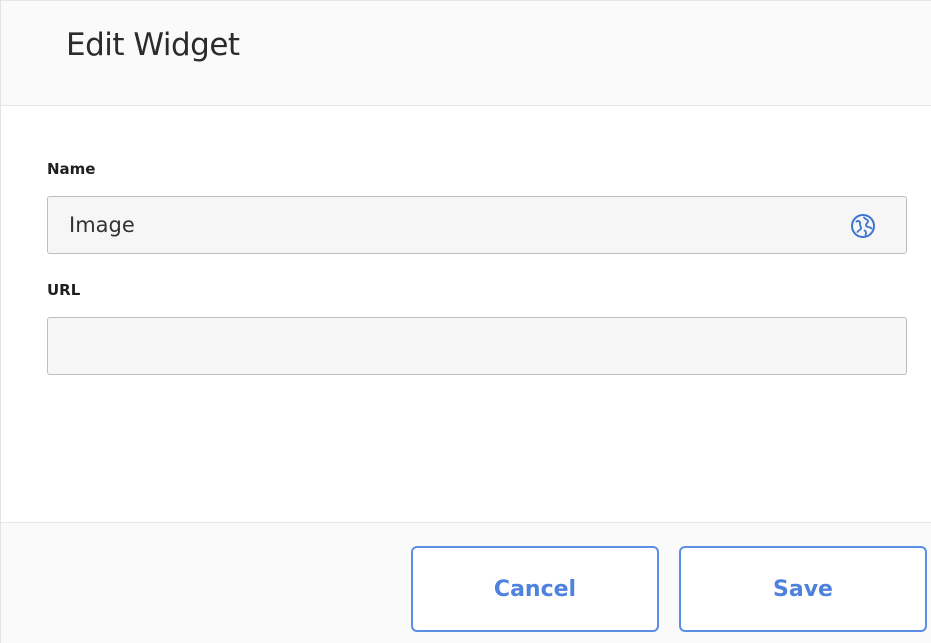 The width and height of the screenshot is (931, 643). I want to click on save-button: Save, so click(803, 589).